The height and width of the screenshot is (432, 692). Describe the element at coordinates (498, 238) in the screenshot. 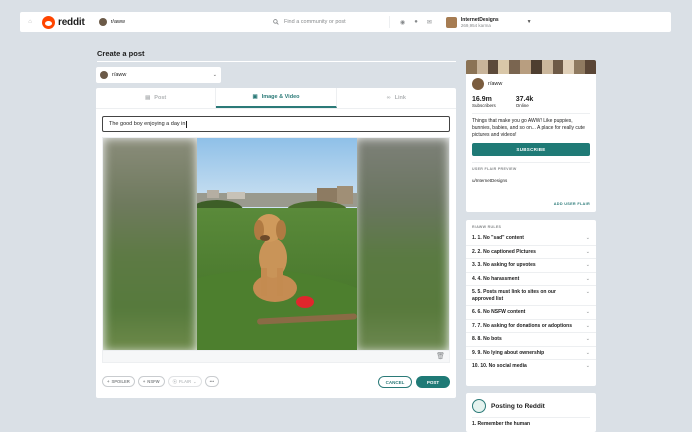

I see `rule-text: 1. 1. No "sad" content` at that location.